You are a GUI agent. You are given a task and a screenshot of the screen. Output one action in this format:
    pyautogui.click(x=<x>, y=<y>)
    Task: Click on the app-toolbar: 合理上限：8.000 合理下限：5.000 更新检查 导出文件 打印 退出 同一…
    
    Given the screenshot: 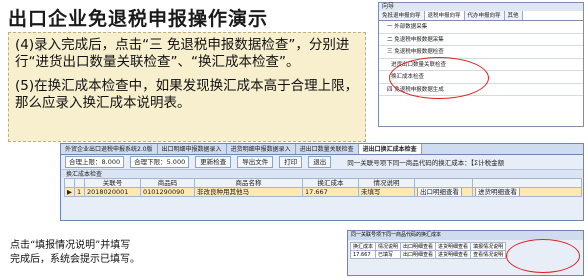 What is the action you would take?
    pyautogui.click(x=322, y=162)
    